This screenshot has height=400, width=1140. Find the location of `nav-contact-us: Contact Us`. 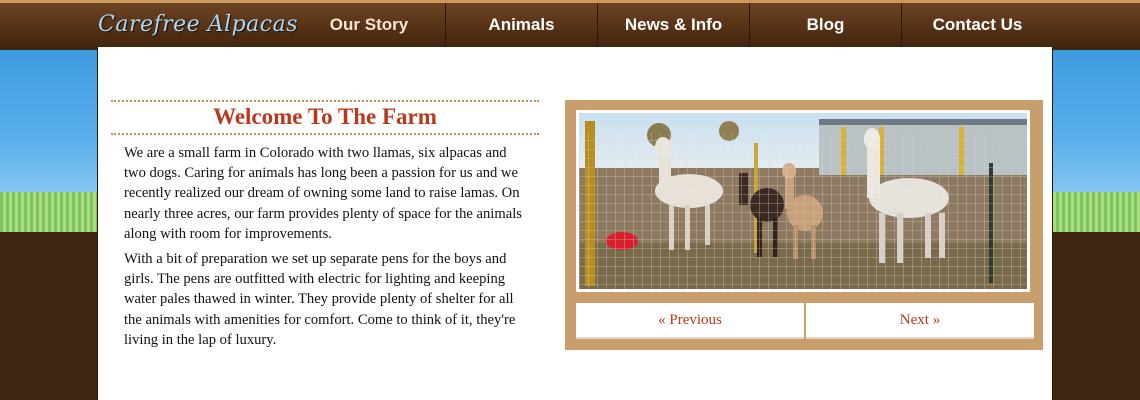

nav-contact-us: Contact Us is located at coordinates (977, 26).